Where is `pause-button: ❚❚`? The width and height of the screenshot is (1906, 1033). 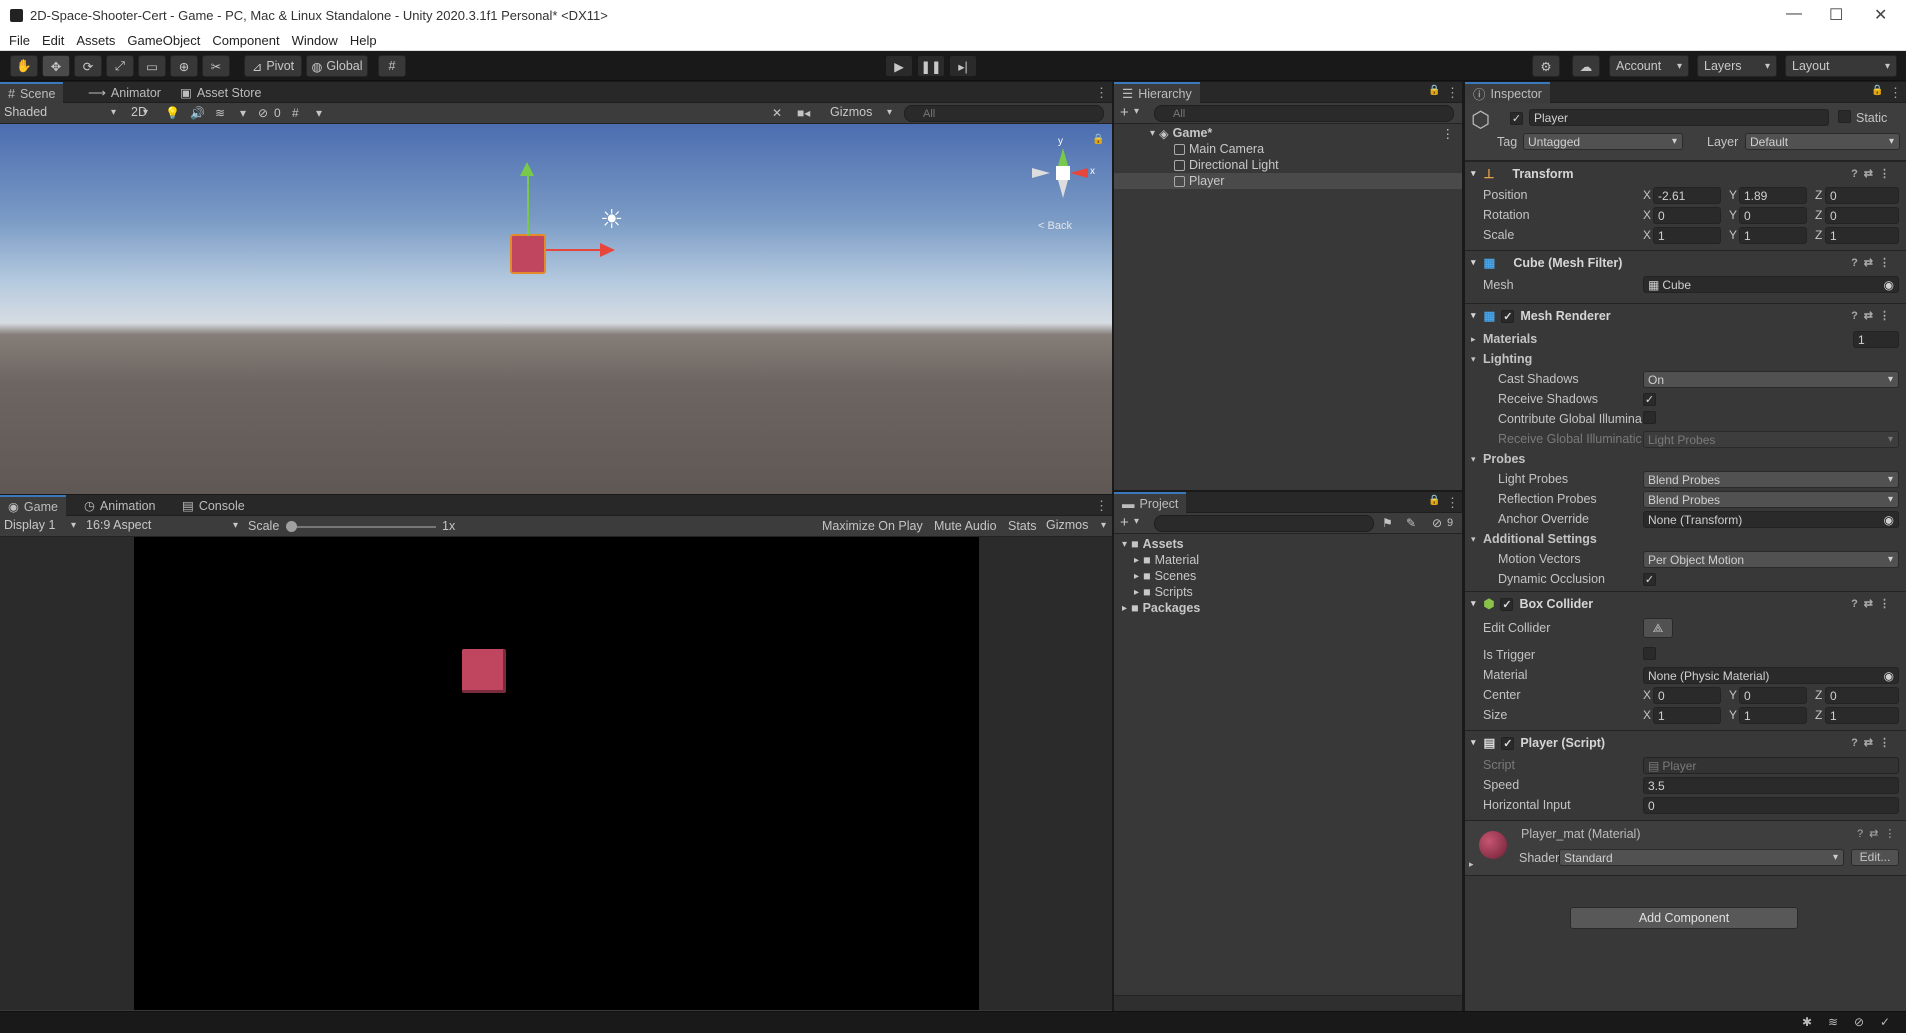
pause-button: ❚❚ is located at coordinates (931, 66).